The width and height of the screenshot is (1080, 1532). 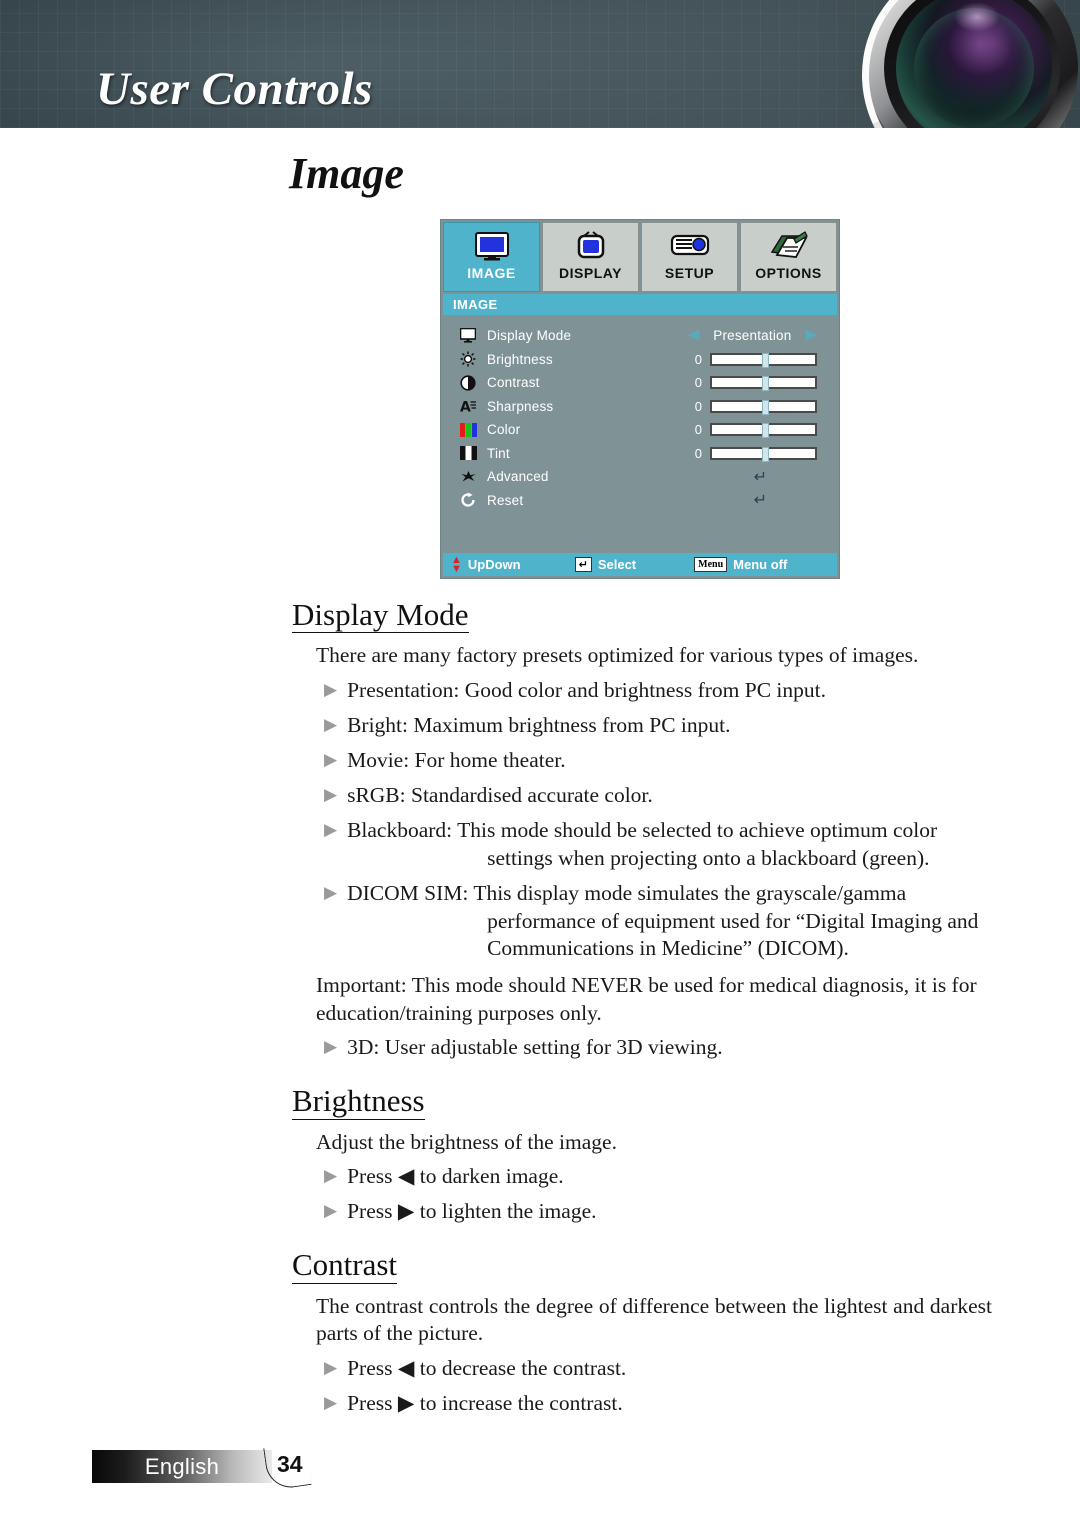 I want to click on list-item-text: Press ▶ to increase the contrast., so click(x=485, y=1402).